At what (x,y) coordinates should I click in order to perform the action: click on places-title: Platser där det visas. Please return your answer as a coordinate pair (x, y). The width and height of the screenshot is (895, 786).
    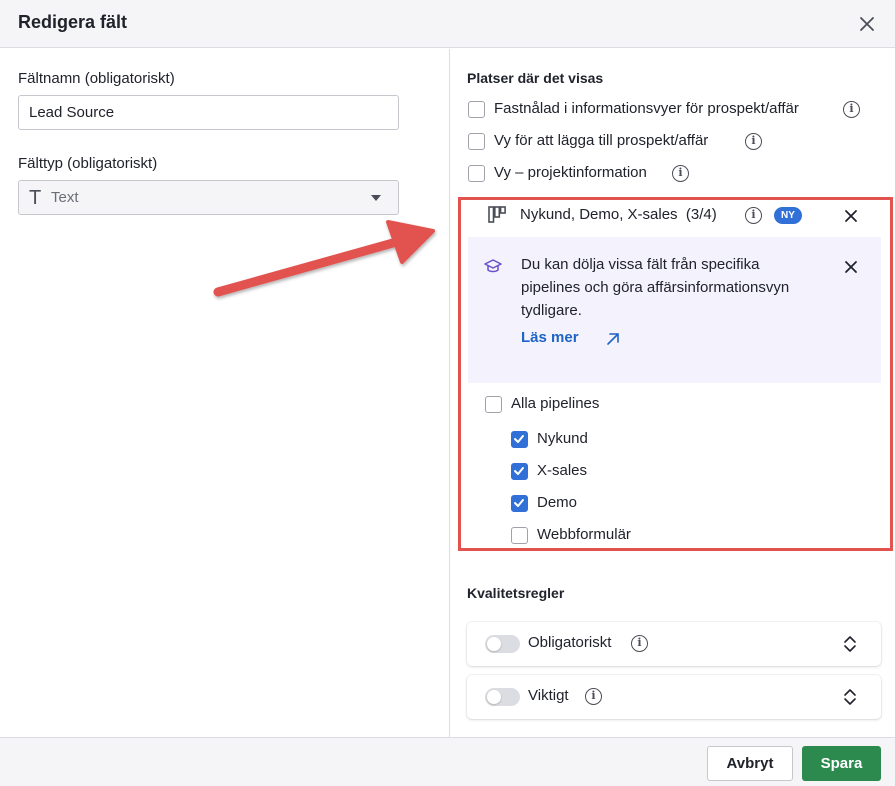
    Looking at the image, I should click on (535, 78).